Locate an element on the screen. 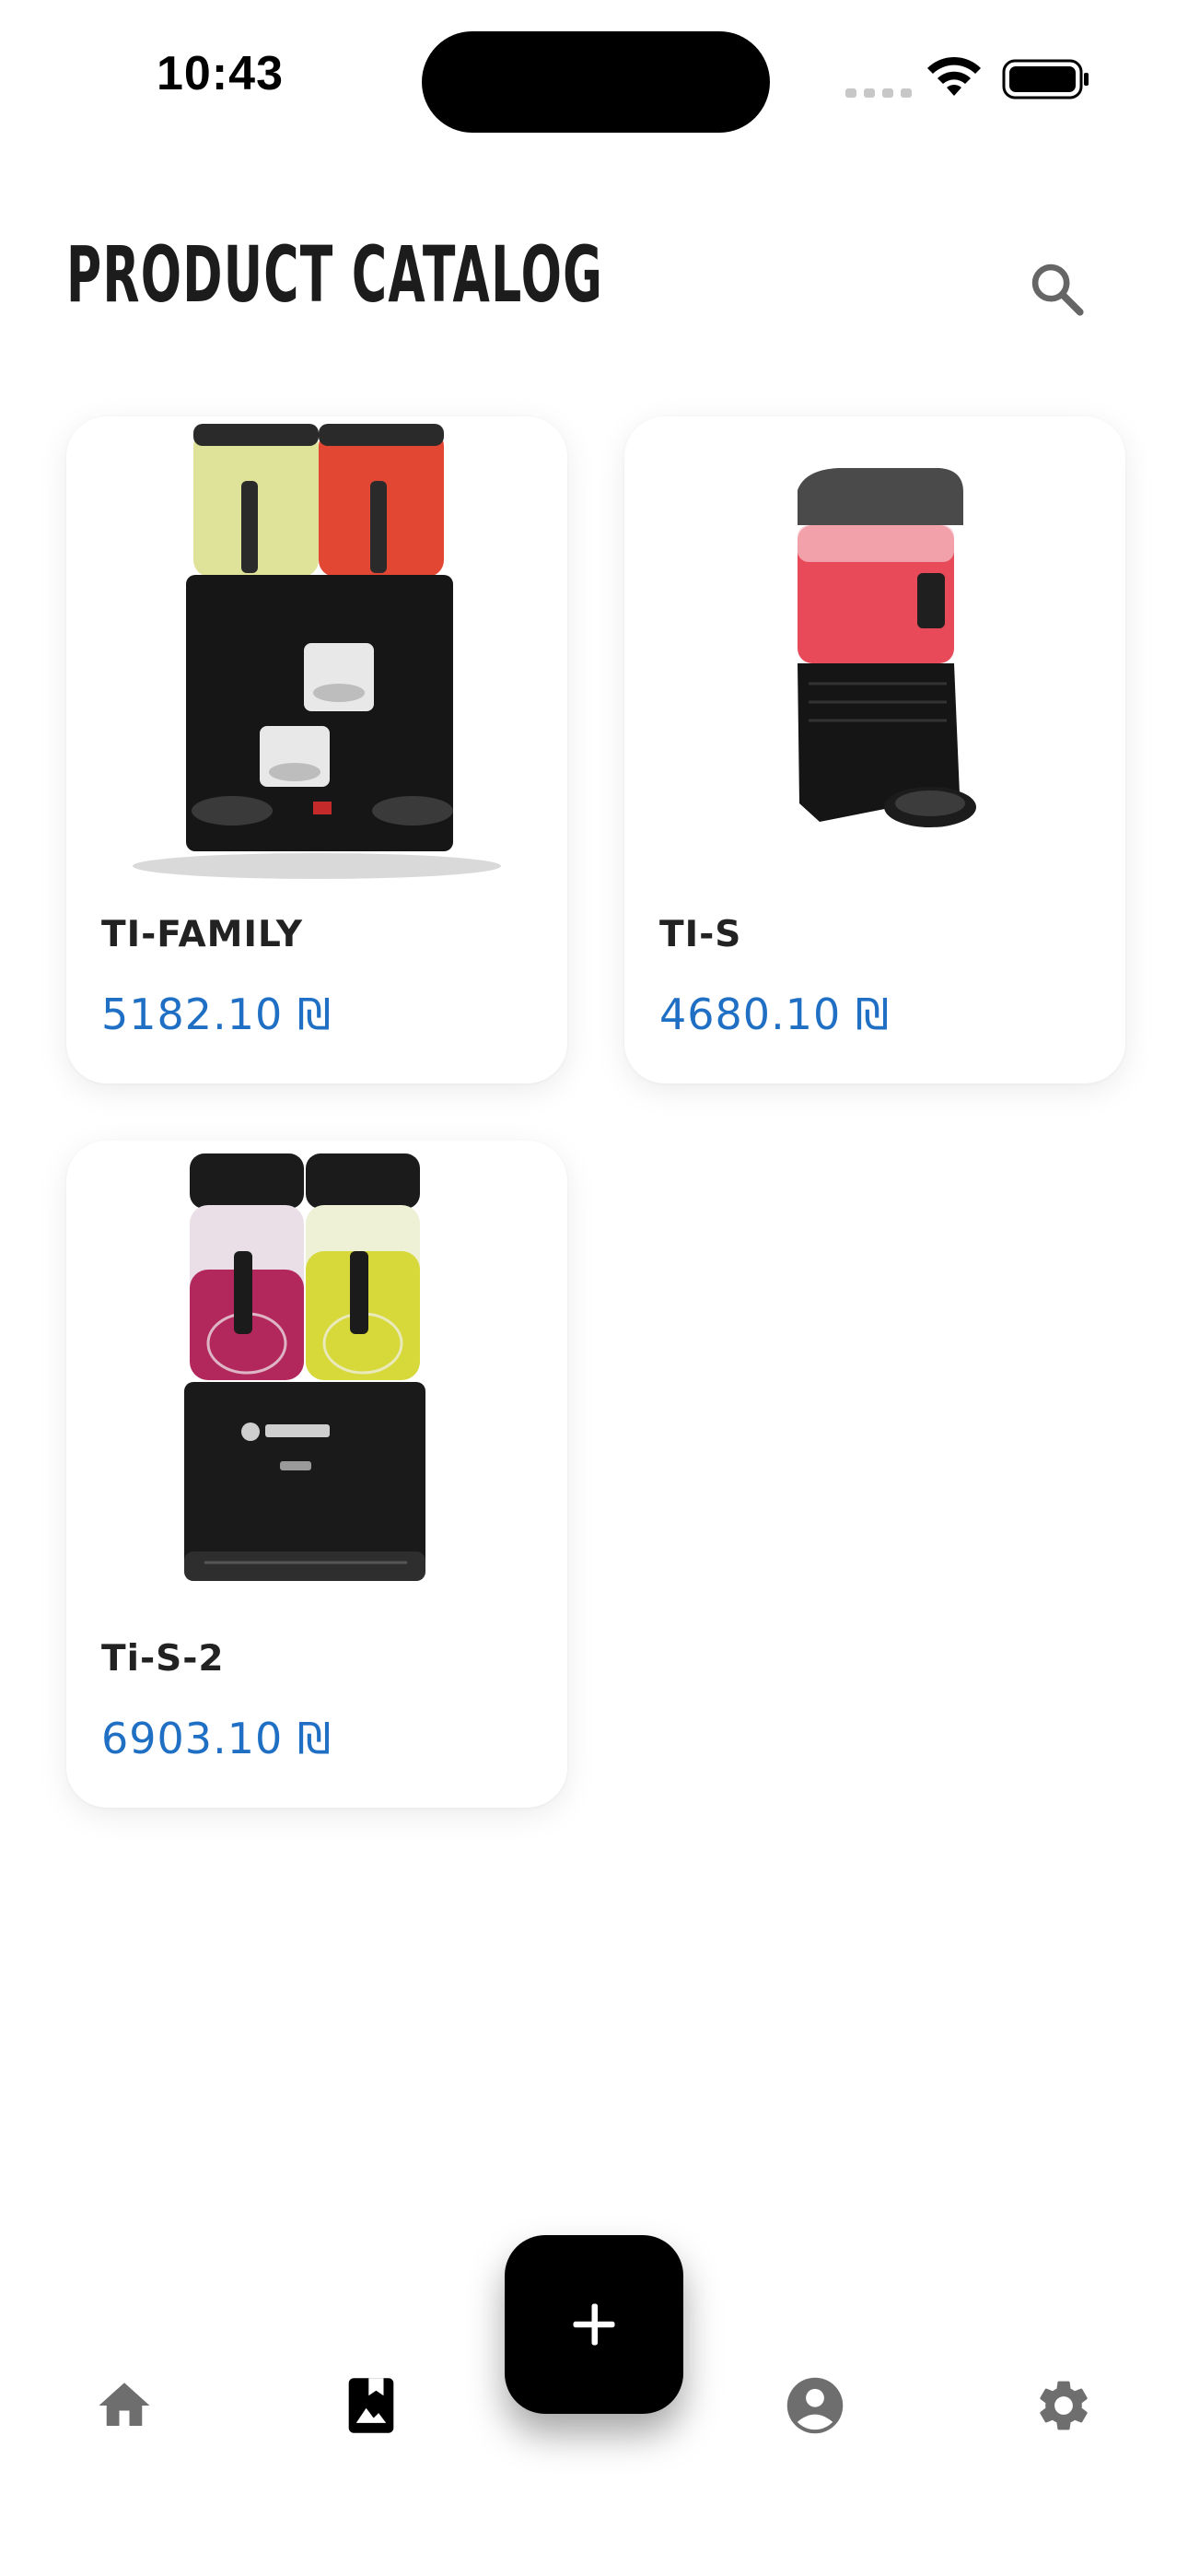 This screenshot has height=2576, width=1188. add-product-button is located at coordinates (594, 2324).